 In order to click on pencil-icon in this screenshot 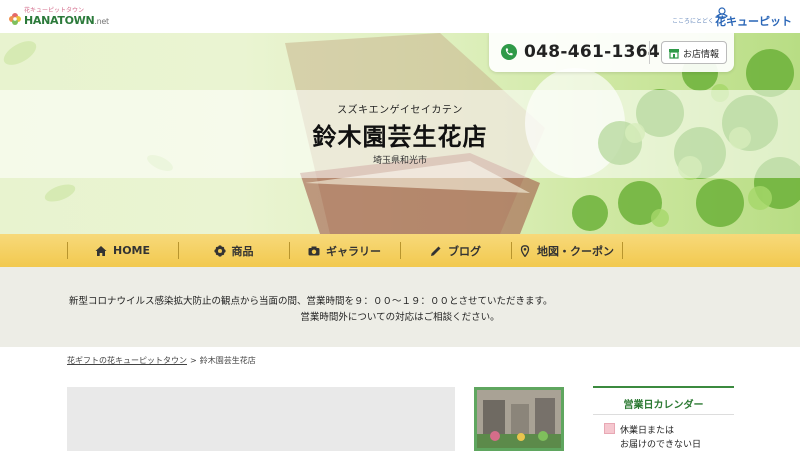, I will do `click(436, 251)`.